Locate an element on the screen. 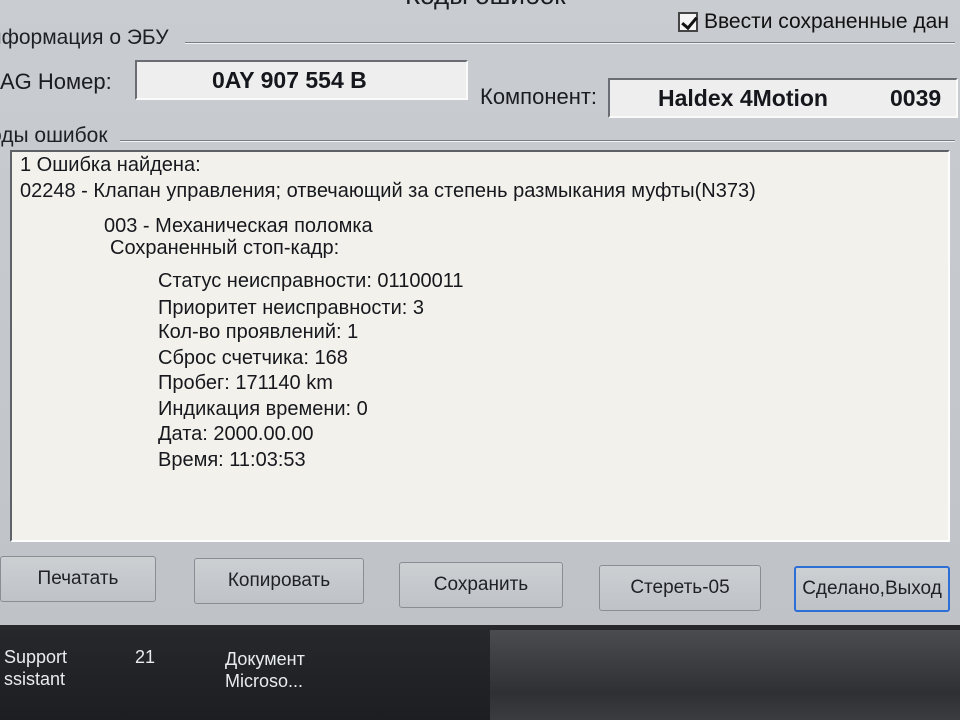  ecu-info-group-divider is located at coordinates (570, 43).